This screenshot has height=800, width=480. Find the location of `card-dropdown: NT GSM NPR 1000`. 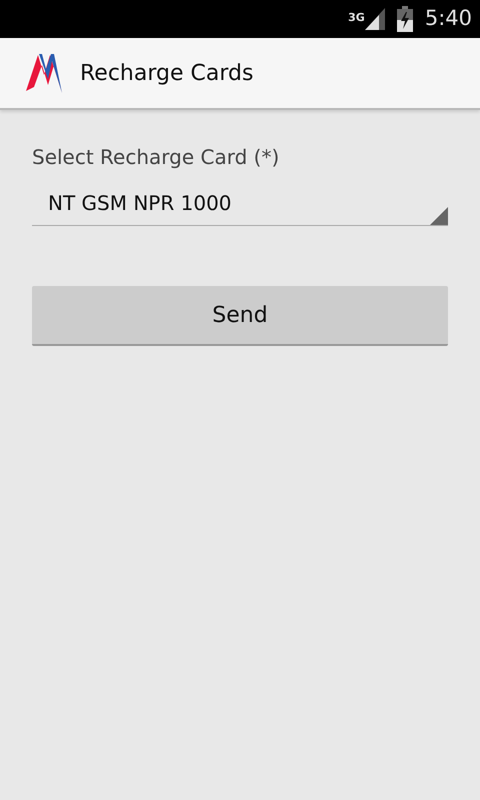

card-dropdown: NT GSM NPR 1000 is located at coordinates (240, 203).